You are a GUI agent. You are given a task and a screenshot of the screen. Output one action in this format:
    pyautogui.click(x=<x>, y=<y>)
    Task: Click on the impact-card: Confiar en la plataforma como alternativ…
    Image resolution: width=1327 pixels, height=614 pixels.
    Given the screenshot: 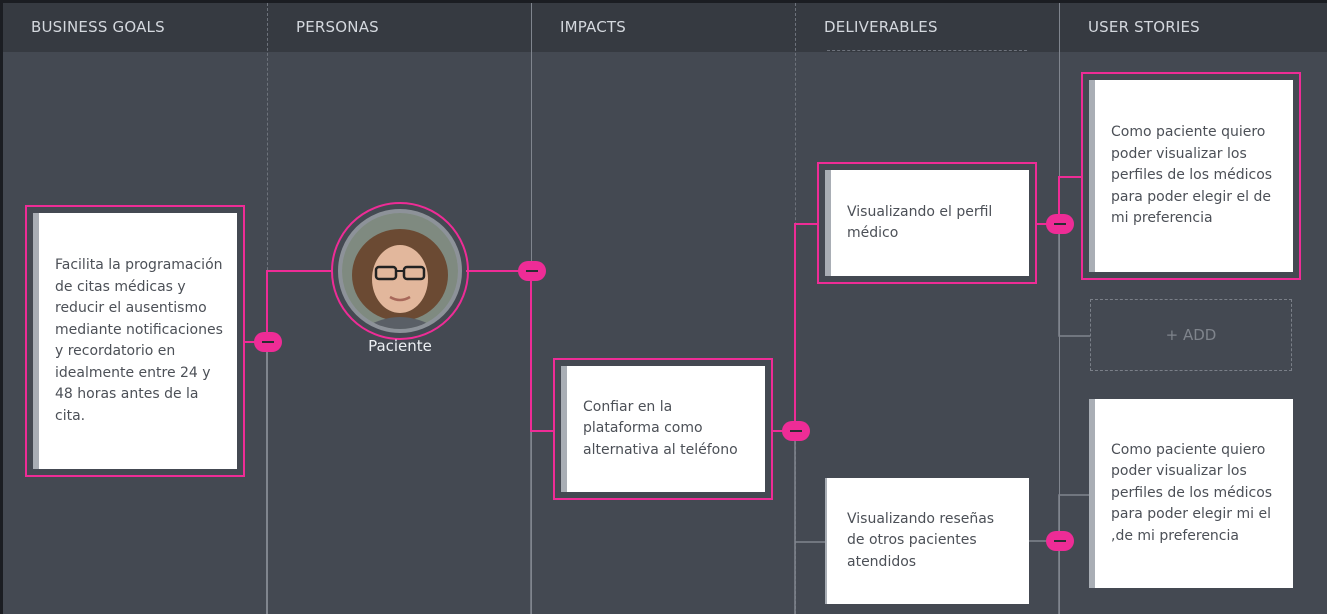 What is the action you would take?
    pyautogui.click(x=663, y=429)
    